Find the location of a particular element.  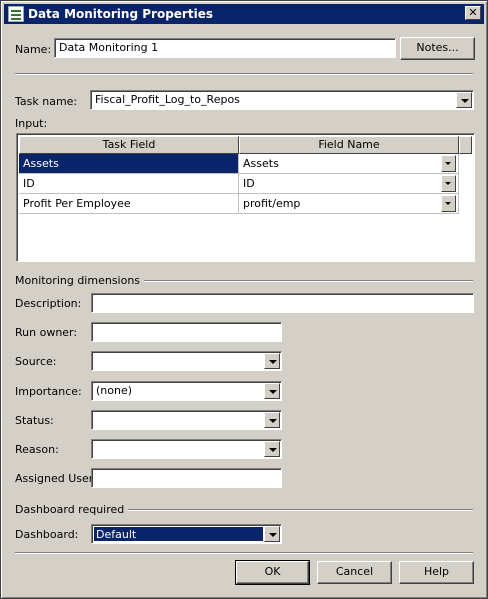

importance-select: (none) is located at coordinates (186, 391).